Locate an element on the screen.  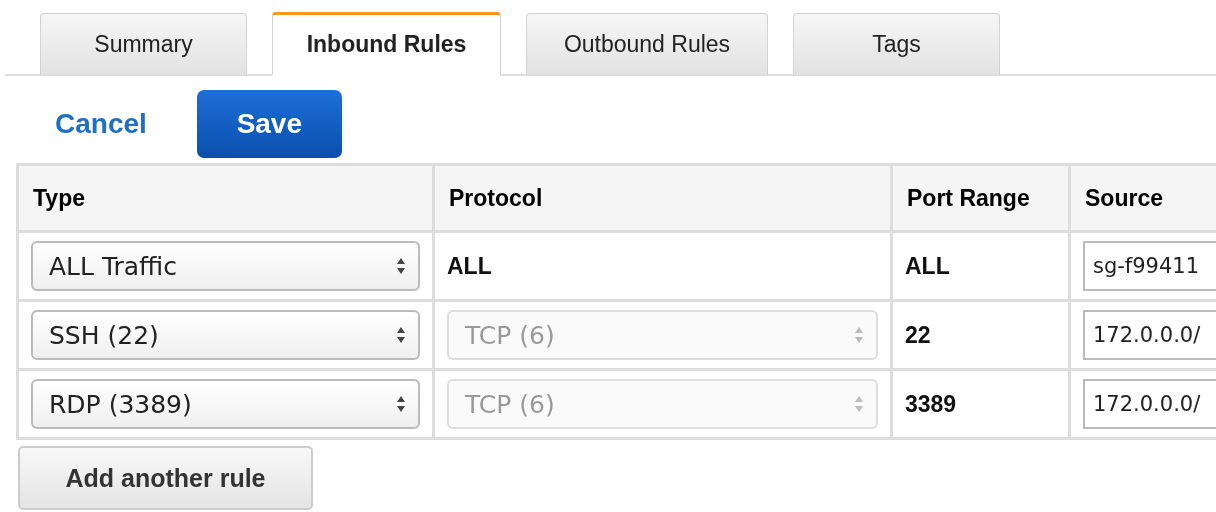
port-range-value: ALL is located at coordinates (927, 265).